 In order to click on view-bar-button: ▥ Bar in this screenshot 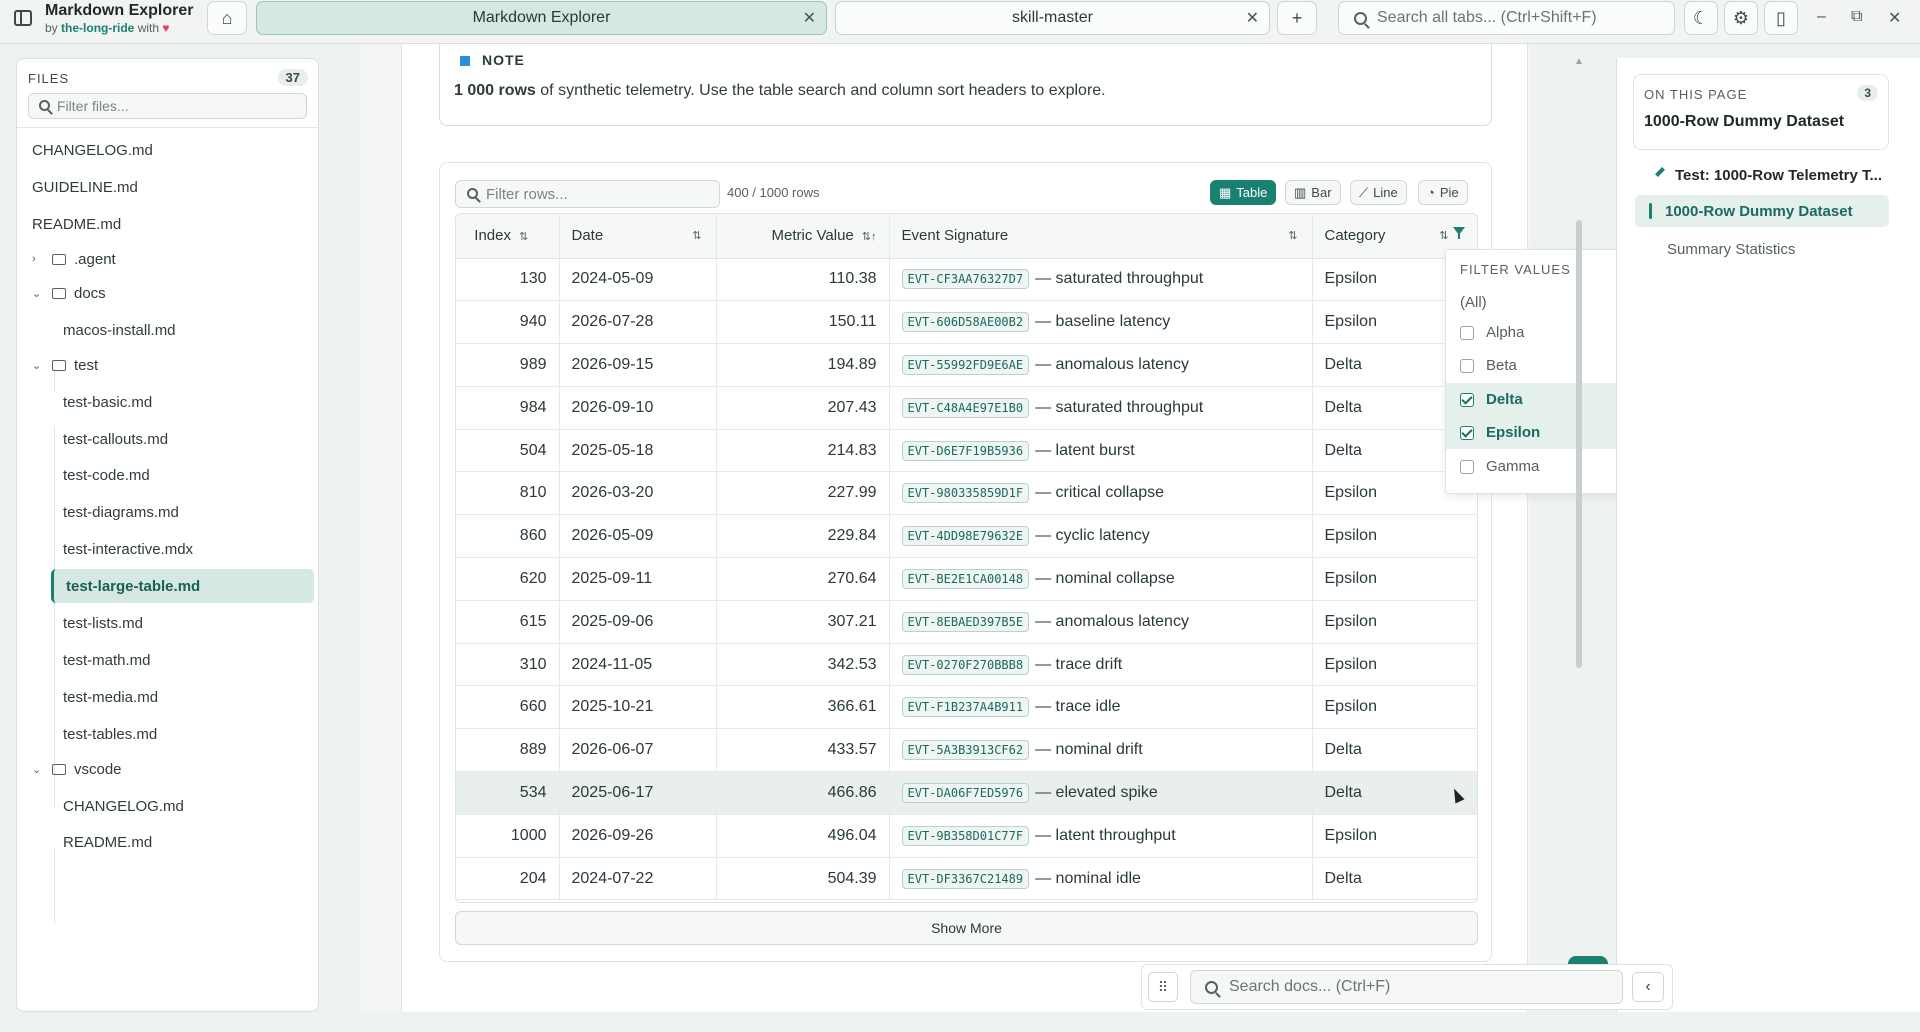, I will do `click(1313, 192)`.